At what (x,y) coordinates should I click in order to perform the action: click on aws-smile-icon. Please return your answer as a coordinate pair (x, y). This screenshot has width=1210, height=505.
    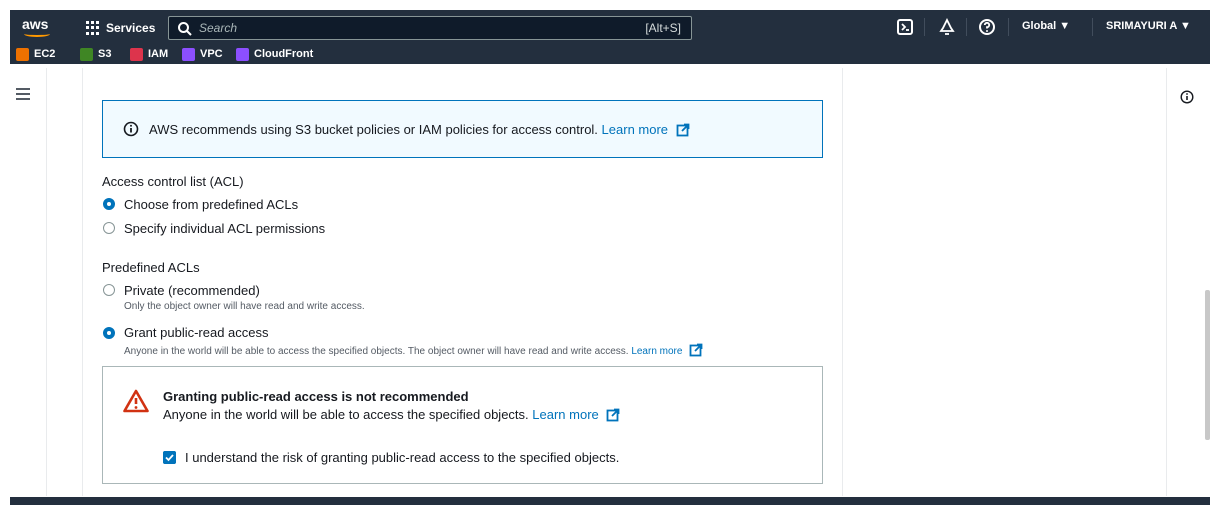
    Looking at the image, I should click on (37, 34).